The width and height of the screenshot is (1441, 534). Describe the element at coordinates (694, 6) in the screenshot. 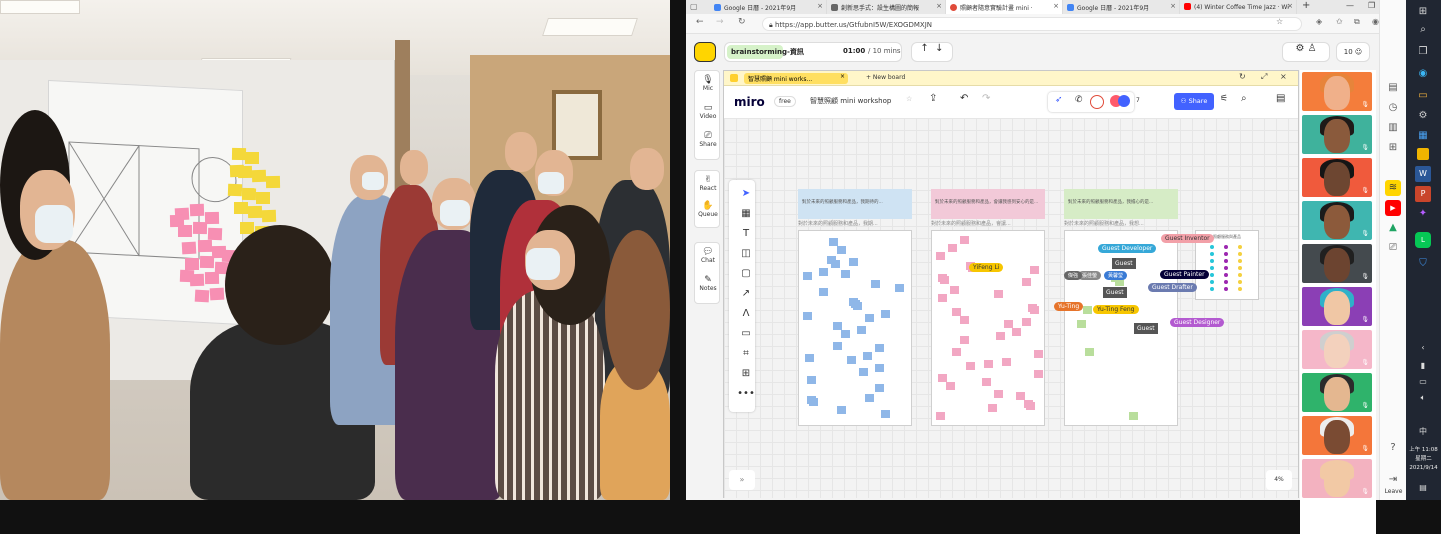

I see `window-menu-icon: ▢` at that location.